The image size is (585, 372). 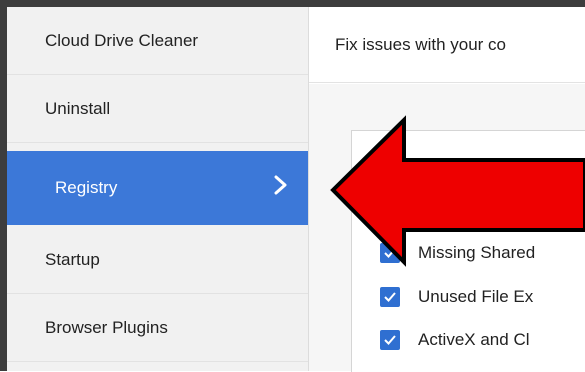 What do you see at coordinates (3, 189) in the screenshot?
I see `window-left-border` at bounding box center [3, 189].